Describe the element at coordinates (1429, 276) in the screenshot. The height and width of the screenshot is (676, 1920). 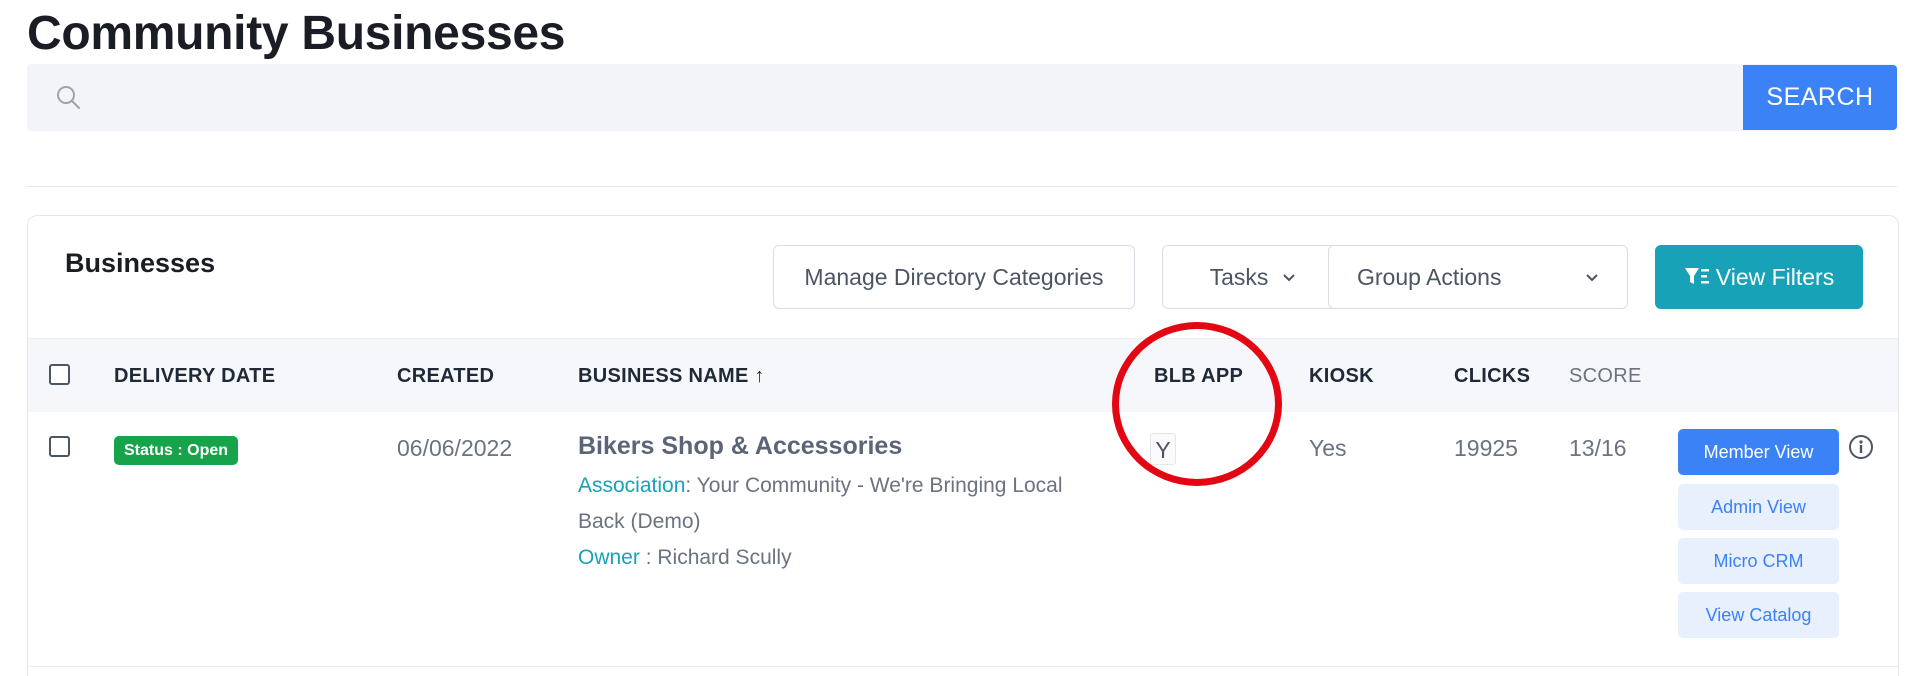
I see `group-actions-label: Group Actions` at that location.